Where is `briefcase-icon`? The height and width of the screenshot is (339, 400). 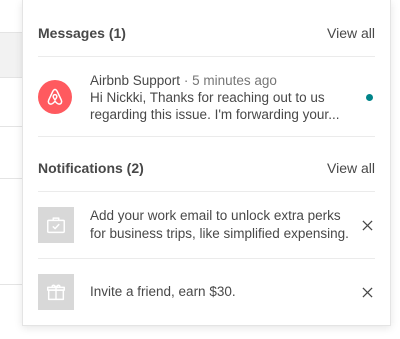 briefcase-icon is located at coordinates (56, 225).